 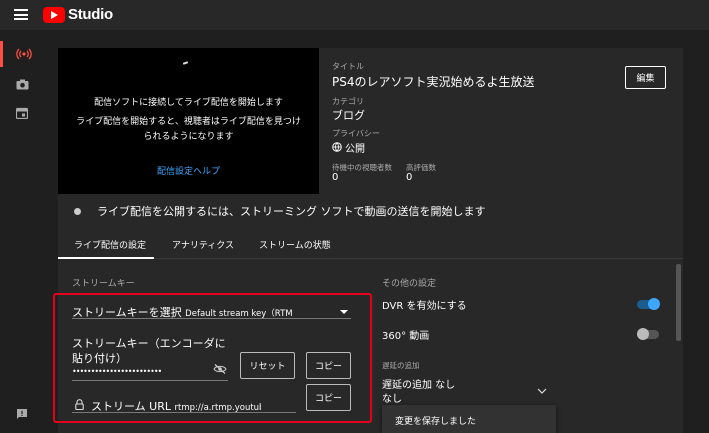 What do you see at coordinates (337, 148) in the screenshot?
I see `globe-icon` at bounding box center [337, 148].